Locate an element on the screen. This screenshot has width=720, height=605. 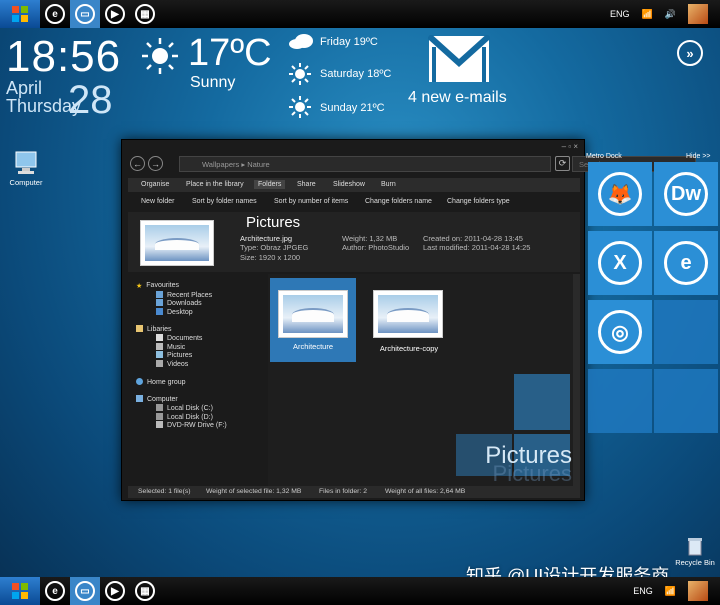
address-bar: Wallpapers ▸ Nature is located at coordinates (365, 164).